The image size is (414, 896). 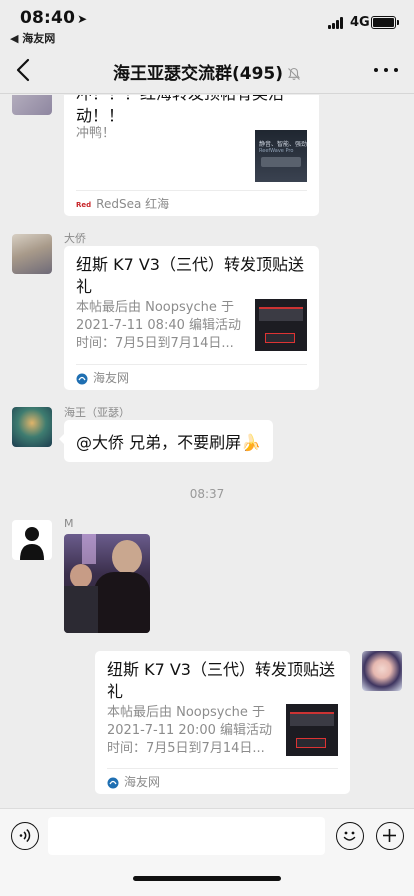 What do you see at coordinates (84, 204) in the screenshot?
I see `redsea-logo-icon: Red` at bounding box center [84, 204].